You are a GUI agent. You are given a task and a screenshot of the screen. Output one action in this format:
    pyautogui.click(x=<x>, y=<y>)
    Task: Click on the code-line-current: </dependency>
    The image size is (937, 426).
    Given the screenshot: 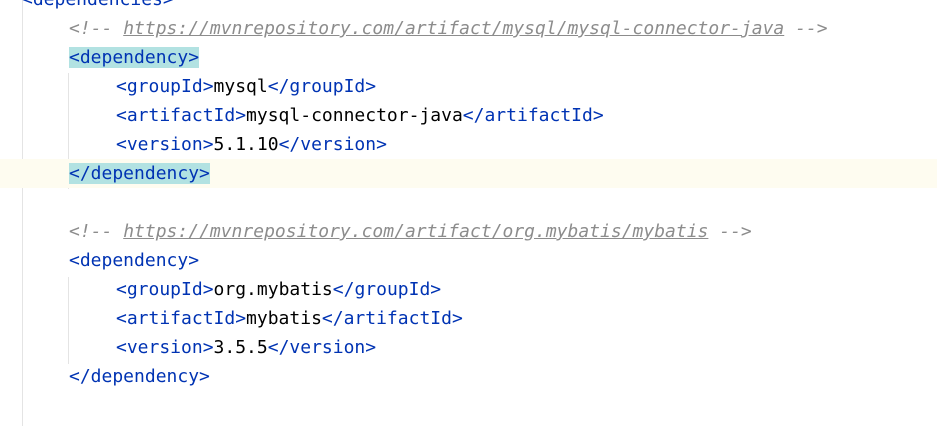 What is the action you would take?
    pyautogui.click(x=468, y=173)
    